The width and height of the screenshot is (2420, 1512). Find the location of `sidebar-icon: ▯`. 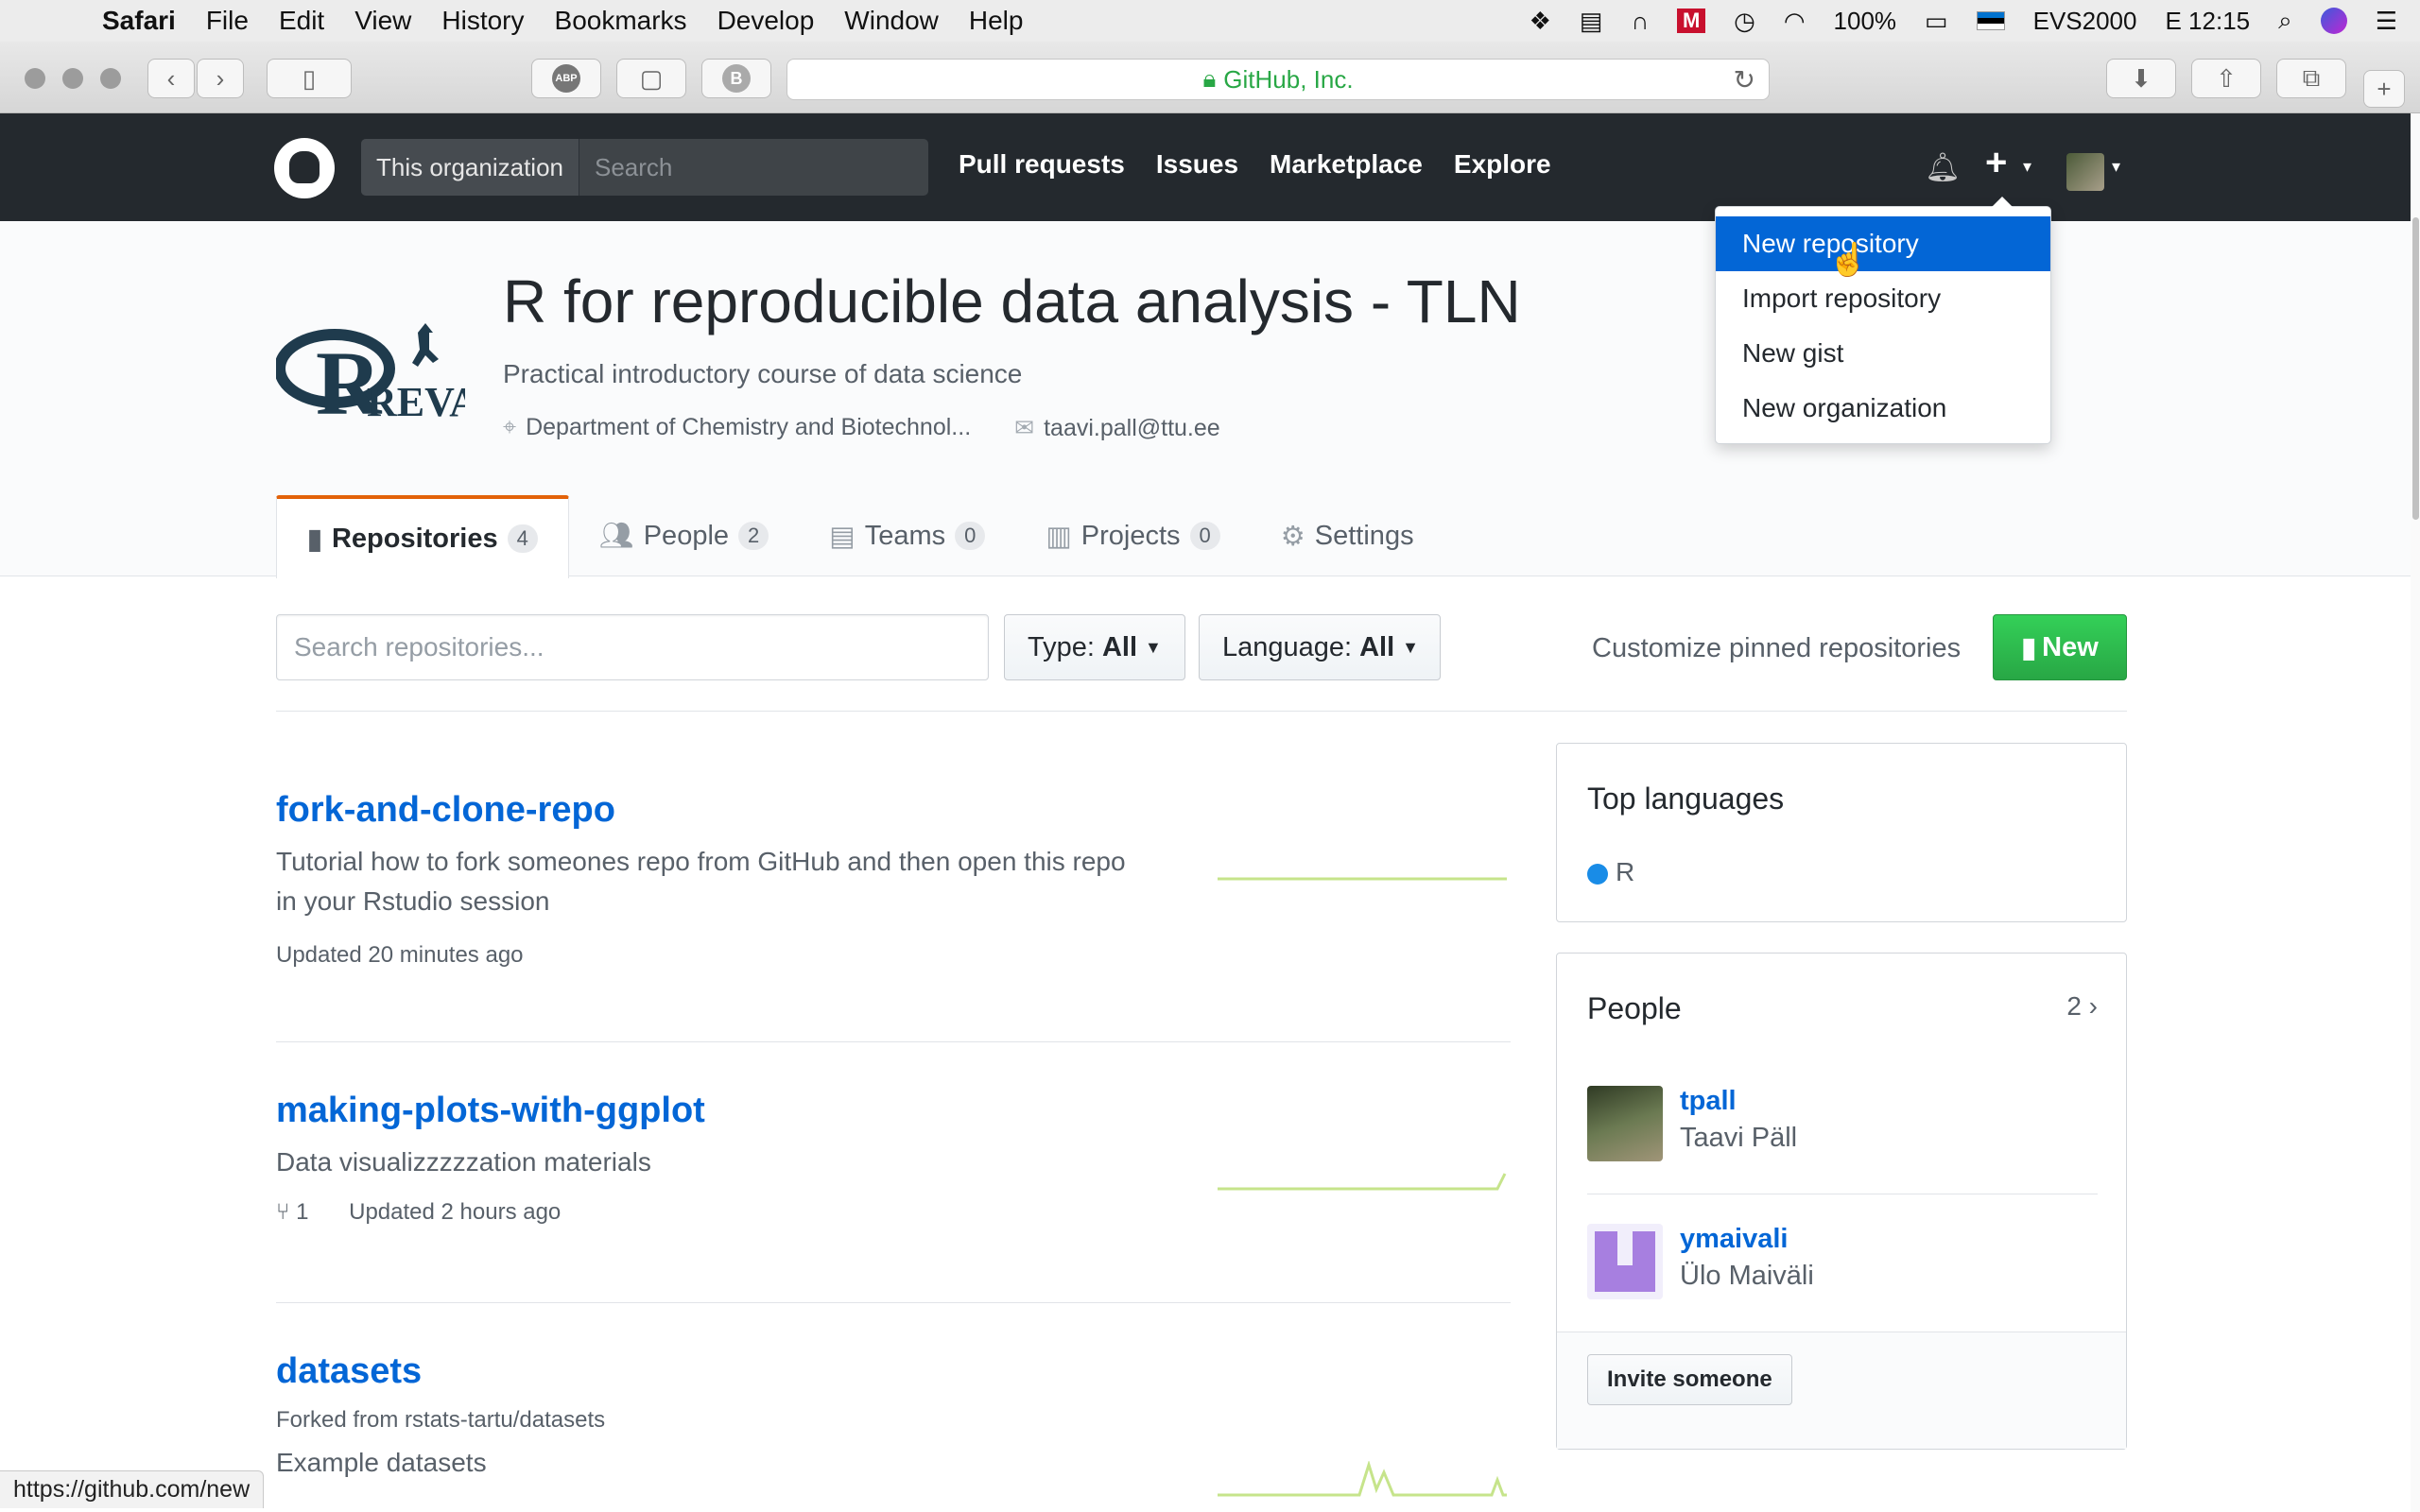

sidebar-icon: ▯ is located at coordinates (309, 78).